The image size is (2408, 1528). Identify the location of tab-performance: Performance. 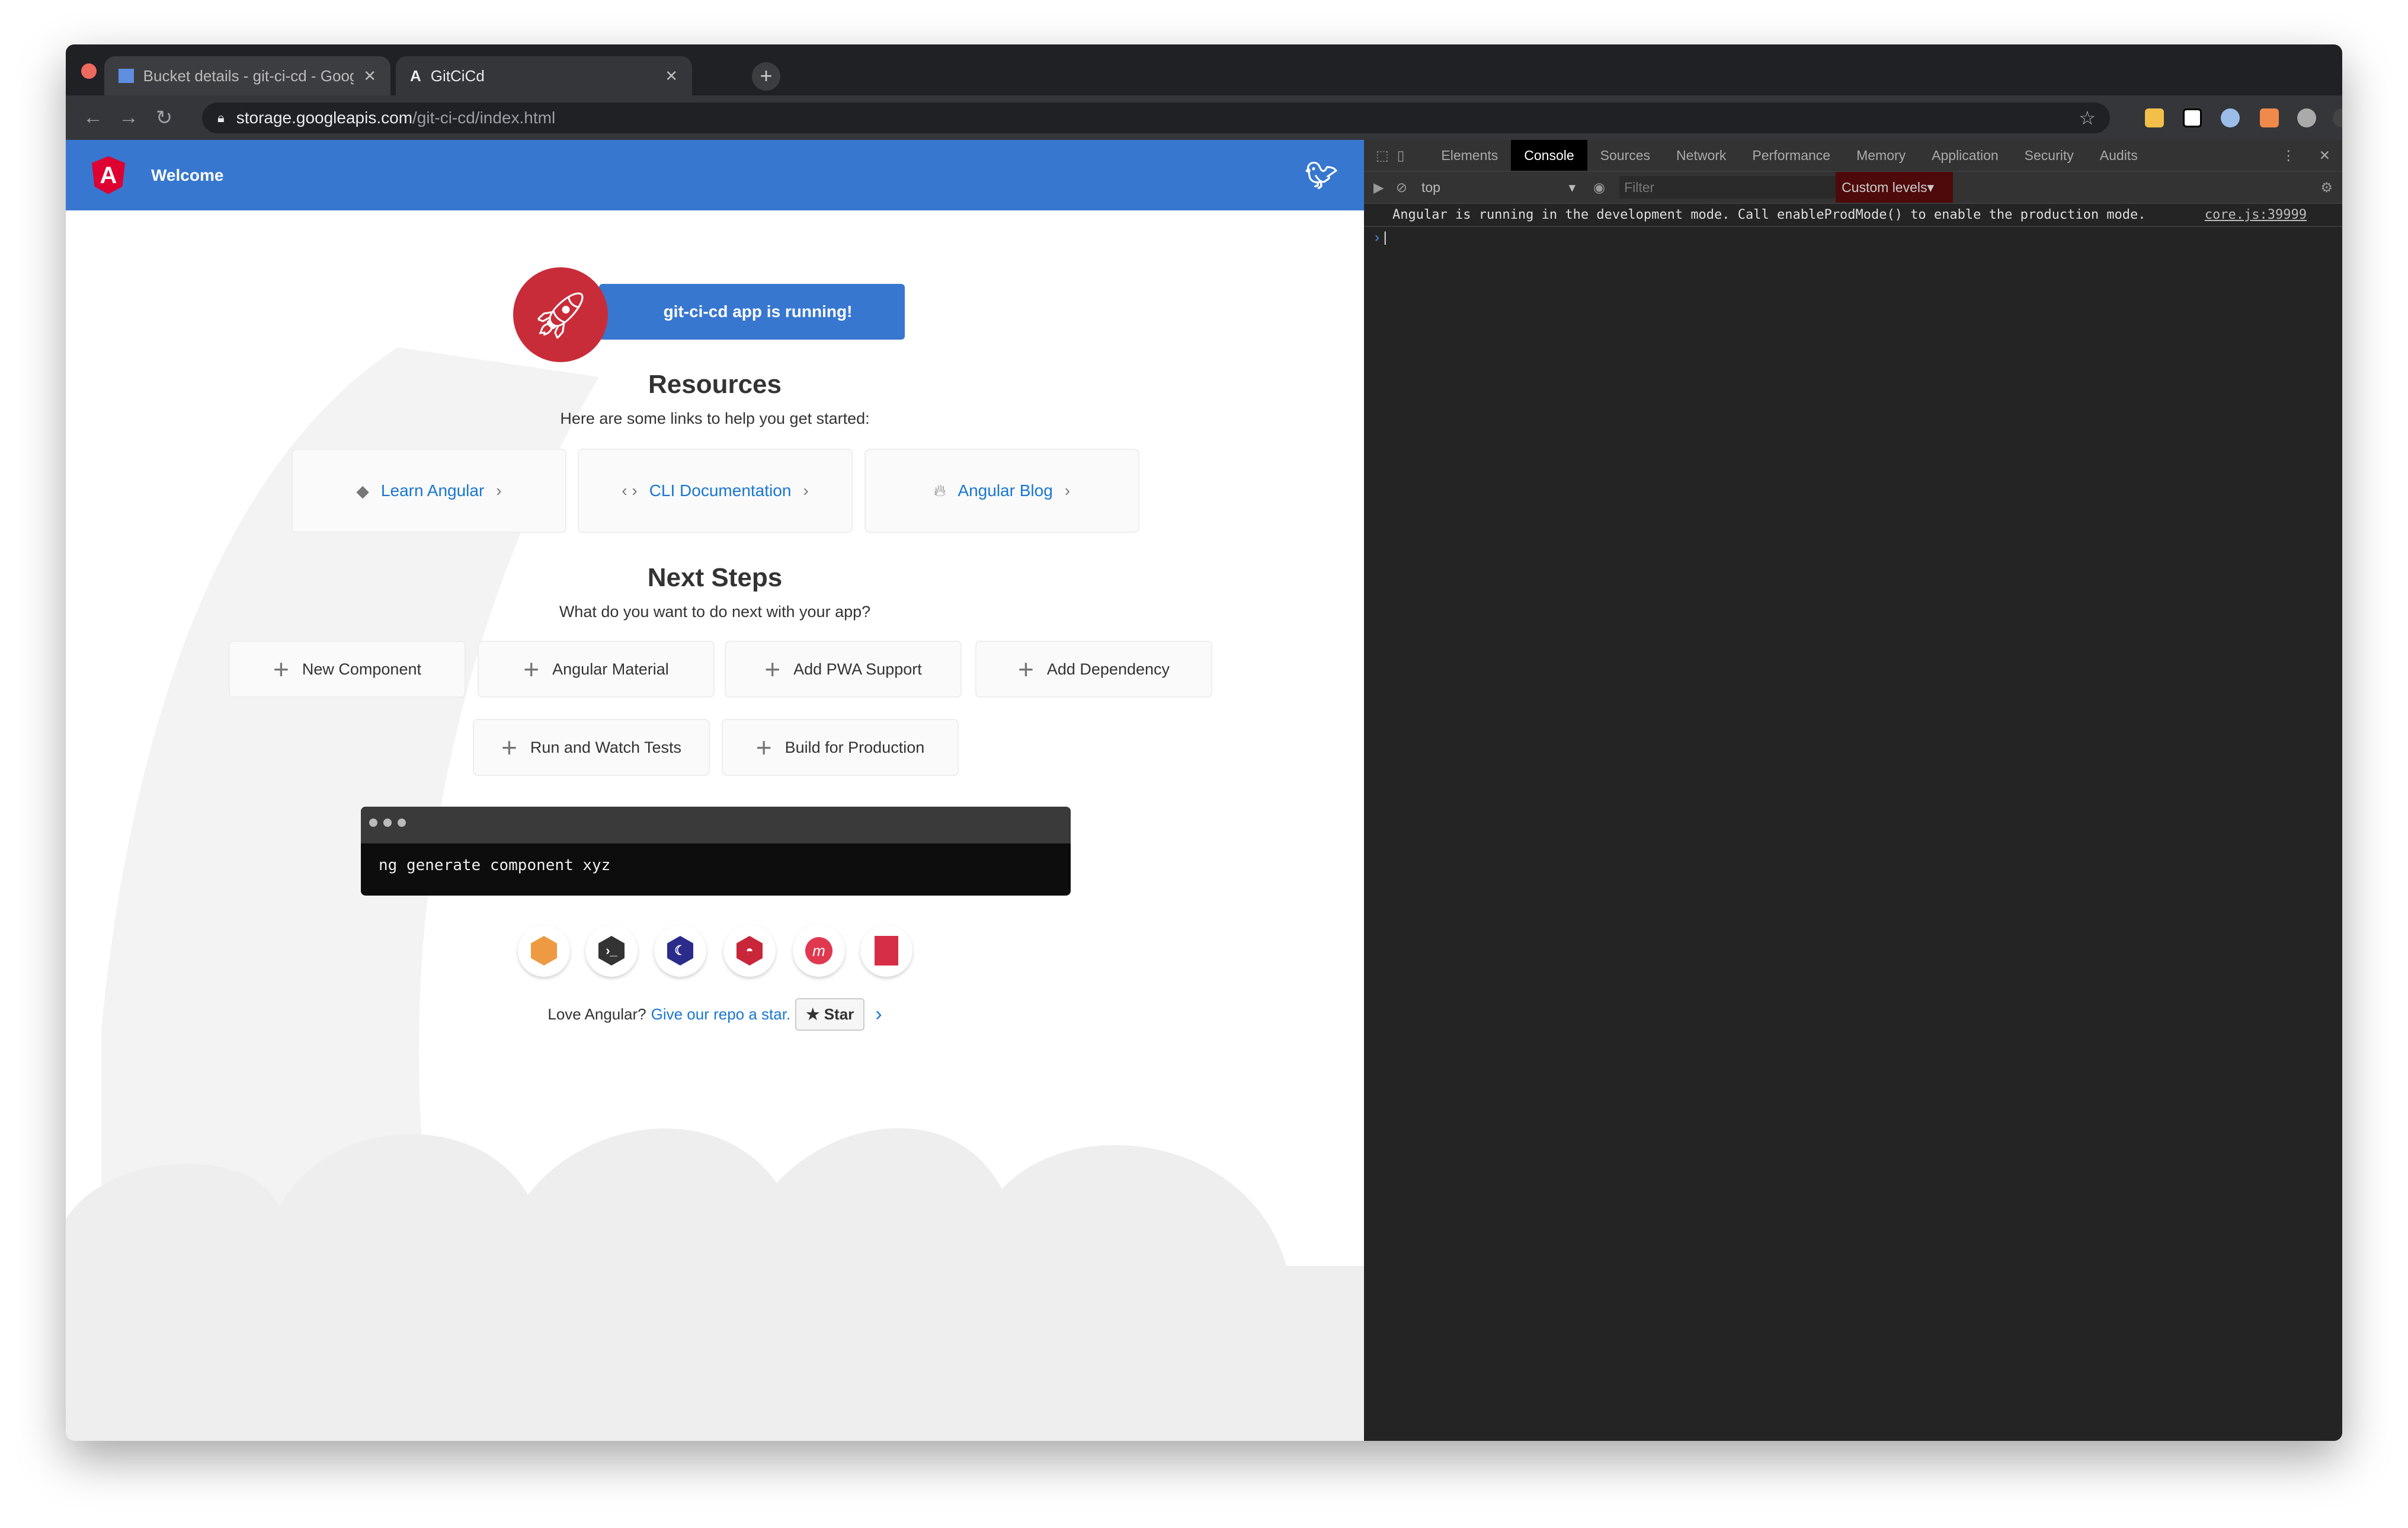
(1791, 155).